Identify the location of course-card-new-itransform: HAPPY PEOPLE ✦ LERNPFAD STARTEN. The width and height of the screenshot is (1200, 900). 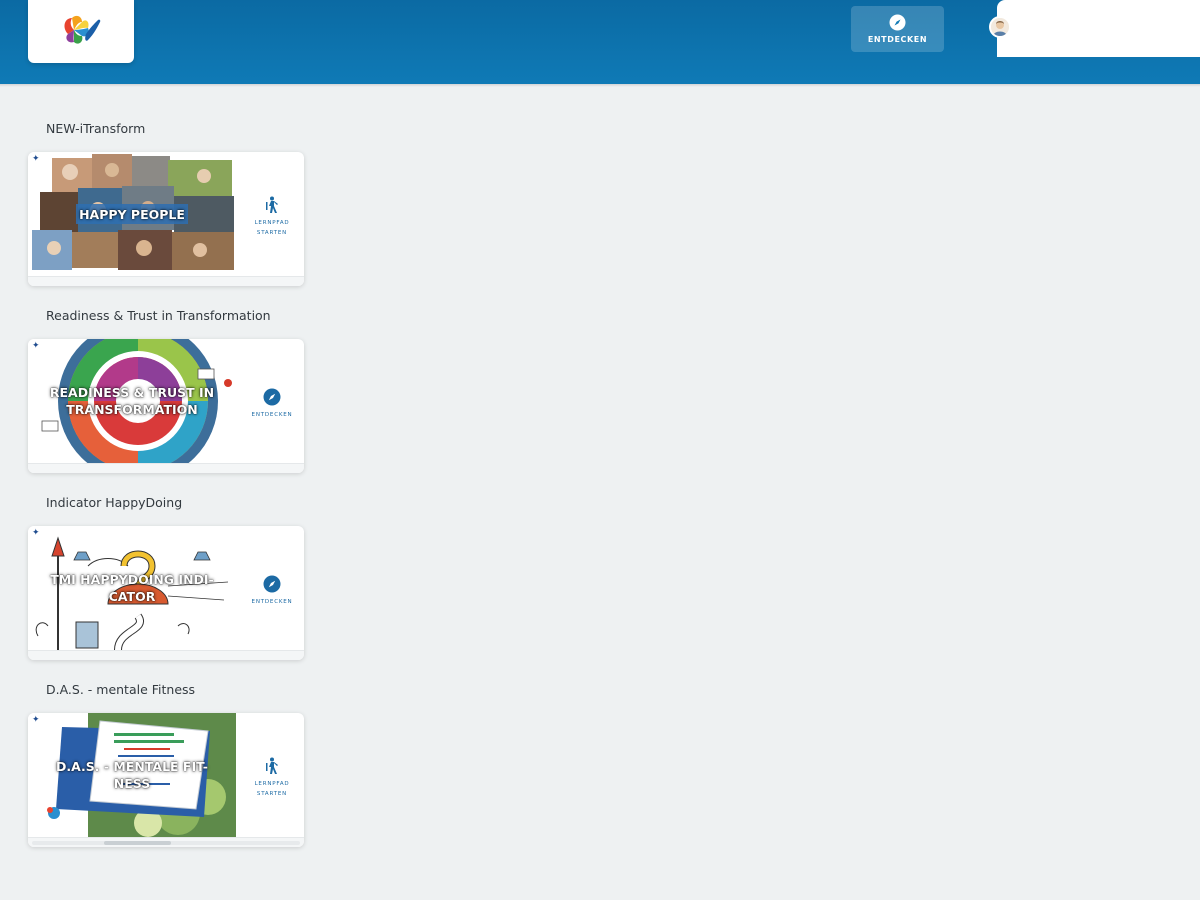
(166, 219).